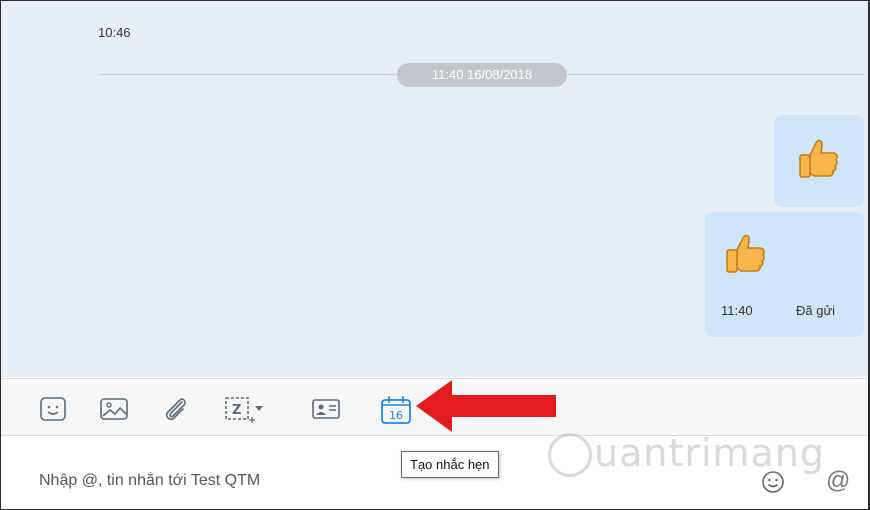 The width and height of the screenshot is (870, 510). I want to click on emoji-button, so click(773, 482).